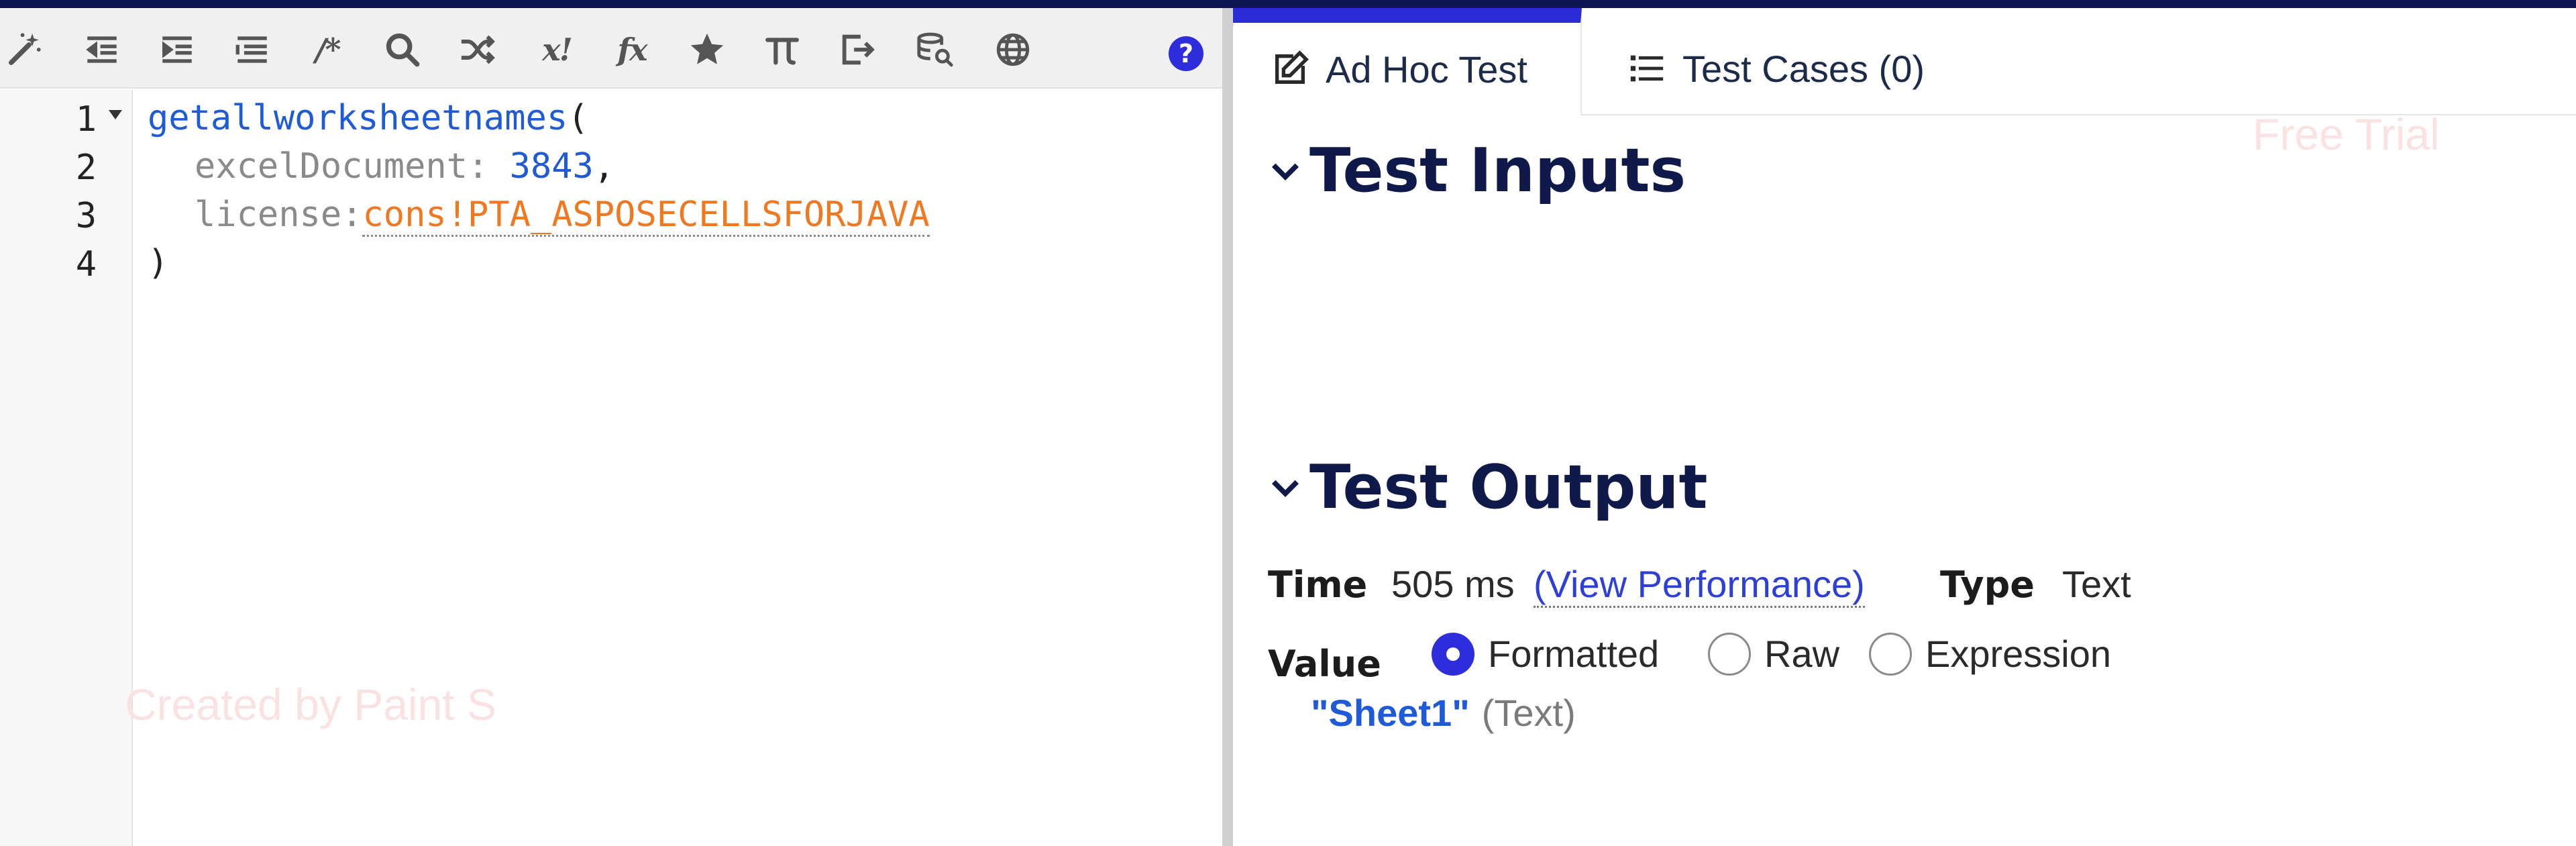 Image resolution: width=2576 pixels, height=846 pixels. What do you see at coordinates (24, 49) in the screenshot?
I see `magic-wand-icon` at bounding box center [24, 49].